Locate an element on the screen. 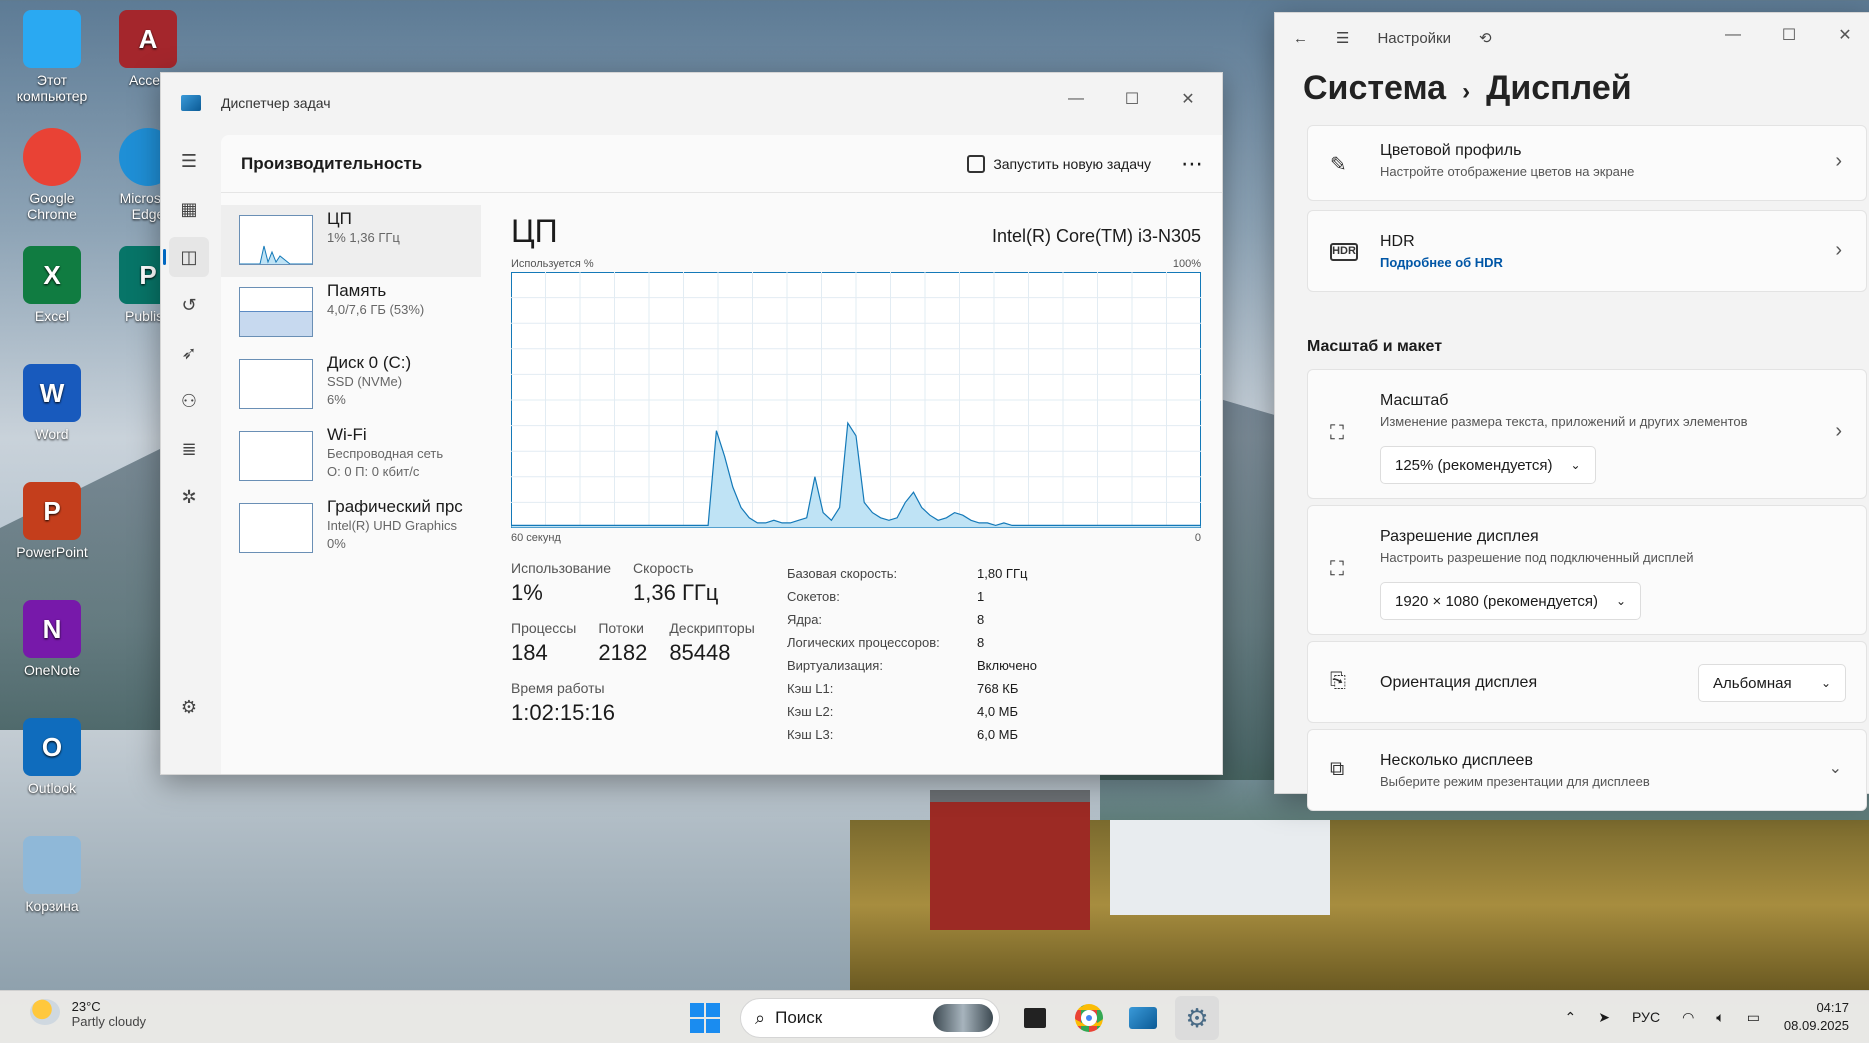 The height and width of the screenshot is (1043, 1869). orientation-dropdown: Альбомная ⌄ is located at coordinates (1772, 683).